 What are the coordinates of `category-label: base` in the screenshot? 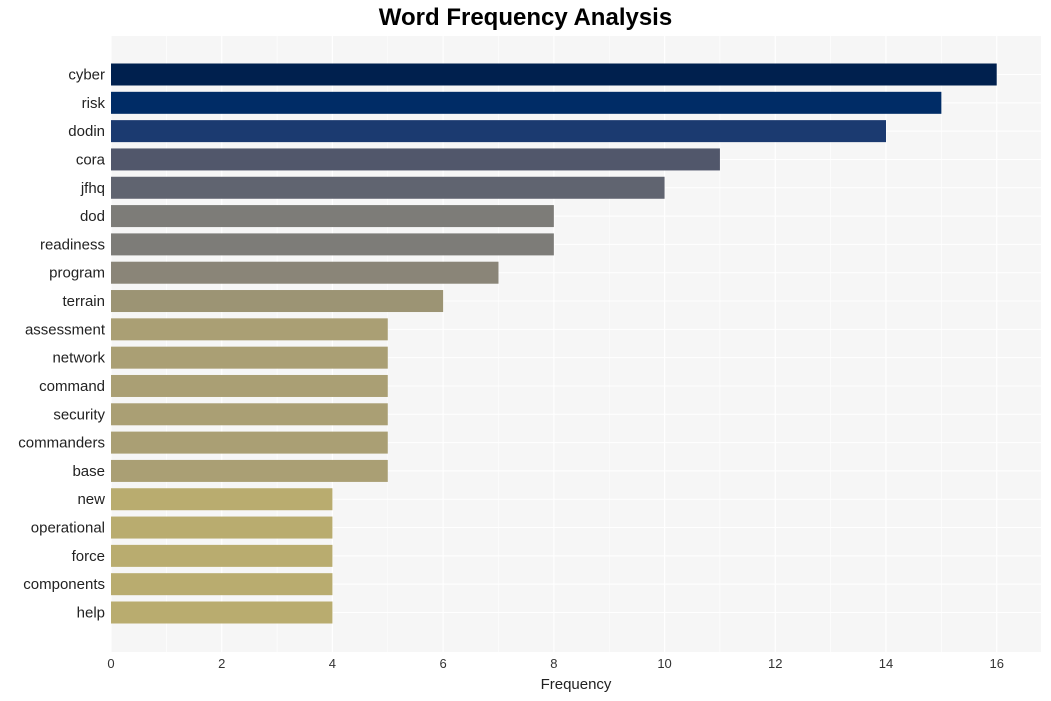 It's located at (88, 471).